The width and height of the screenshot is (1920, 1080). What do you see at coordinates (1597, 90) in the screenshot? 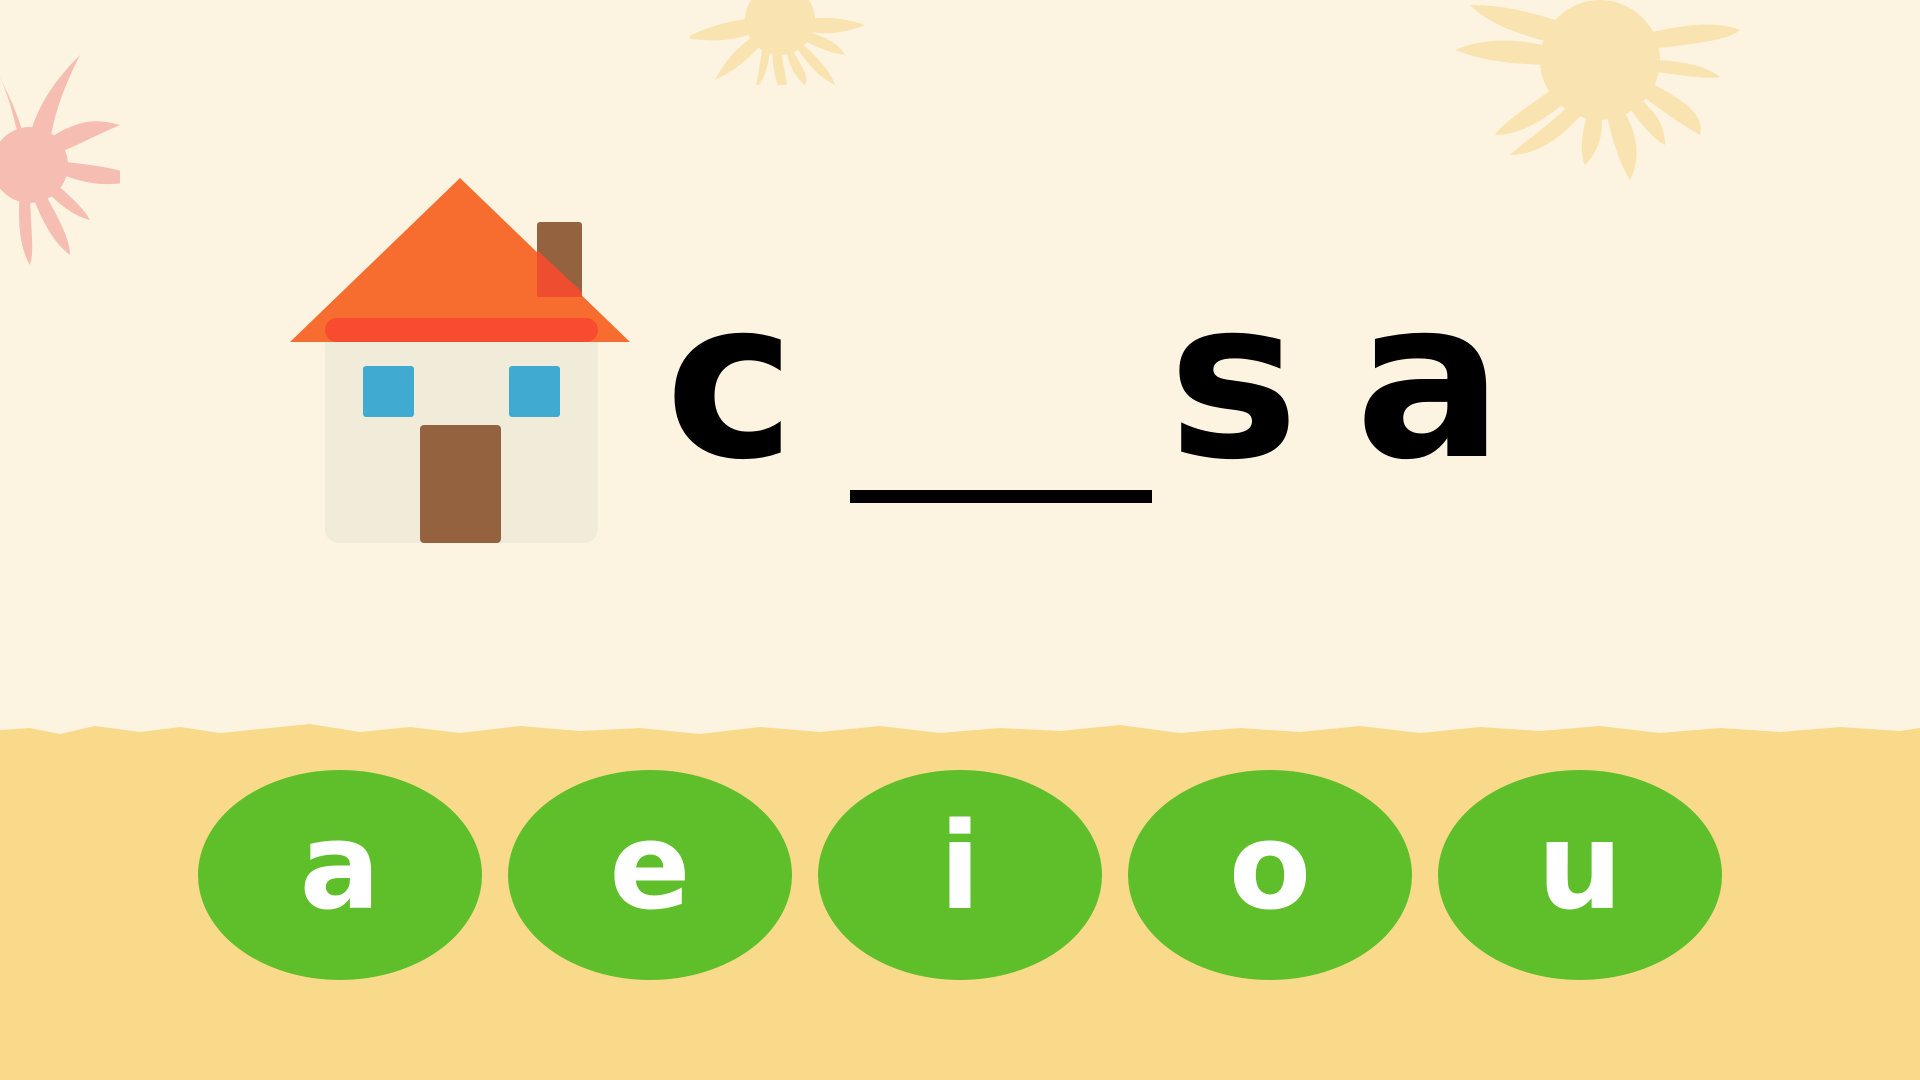
I see `yellow-flower-decoration-large` at bounding box center [1597, 90].